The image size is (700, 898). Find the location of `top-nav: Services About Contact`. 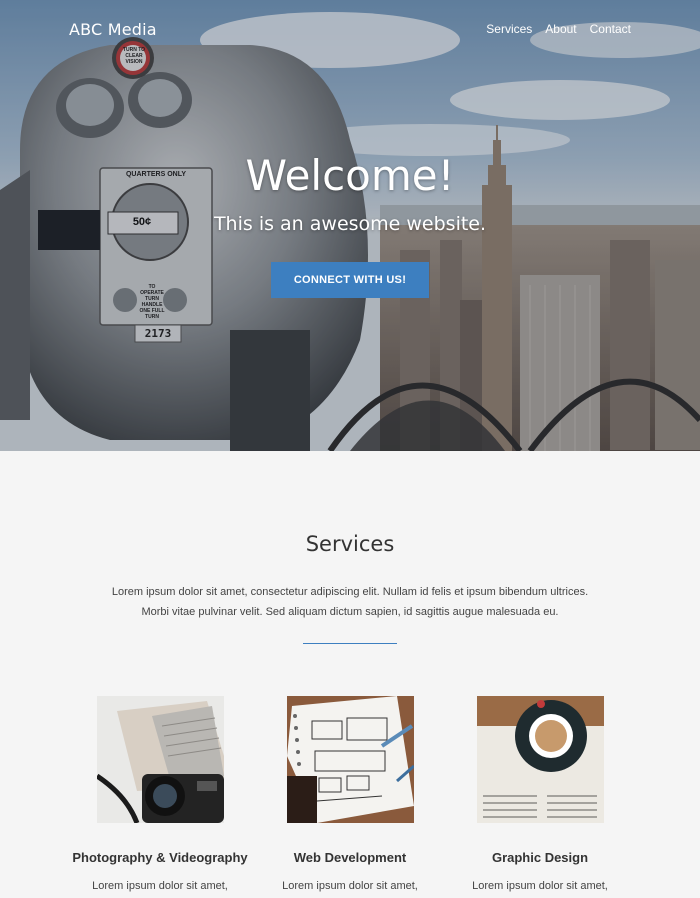

top-nav: Services About Contact is located at coordinates (558, 29).